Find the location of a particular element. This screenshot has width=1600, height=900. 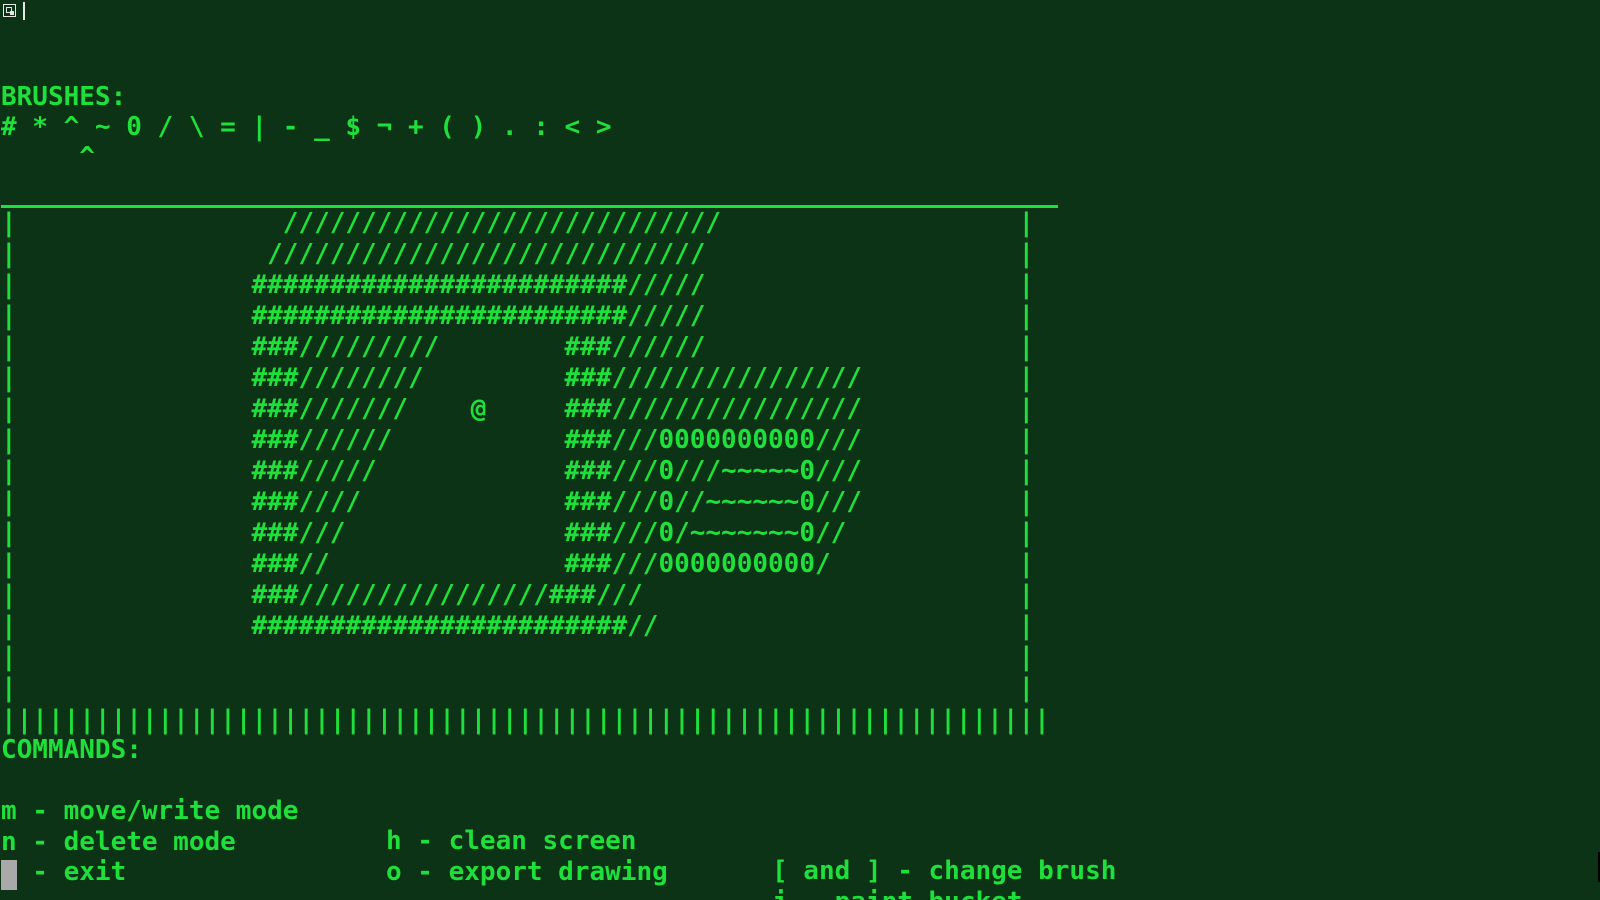

text-cursor-icon is located at coordinates (24, 11).